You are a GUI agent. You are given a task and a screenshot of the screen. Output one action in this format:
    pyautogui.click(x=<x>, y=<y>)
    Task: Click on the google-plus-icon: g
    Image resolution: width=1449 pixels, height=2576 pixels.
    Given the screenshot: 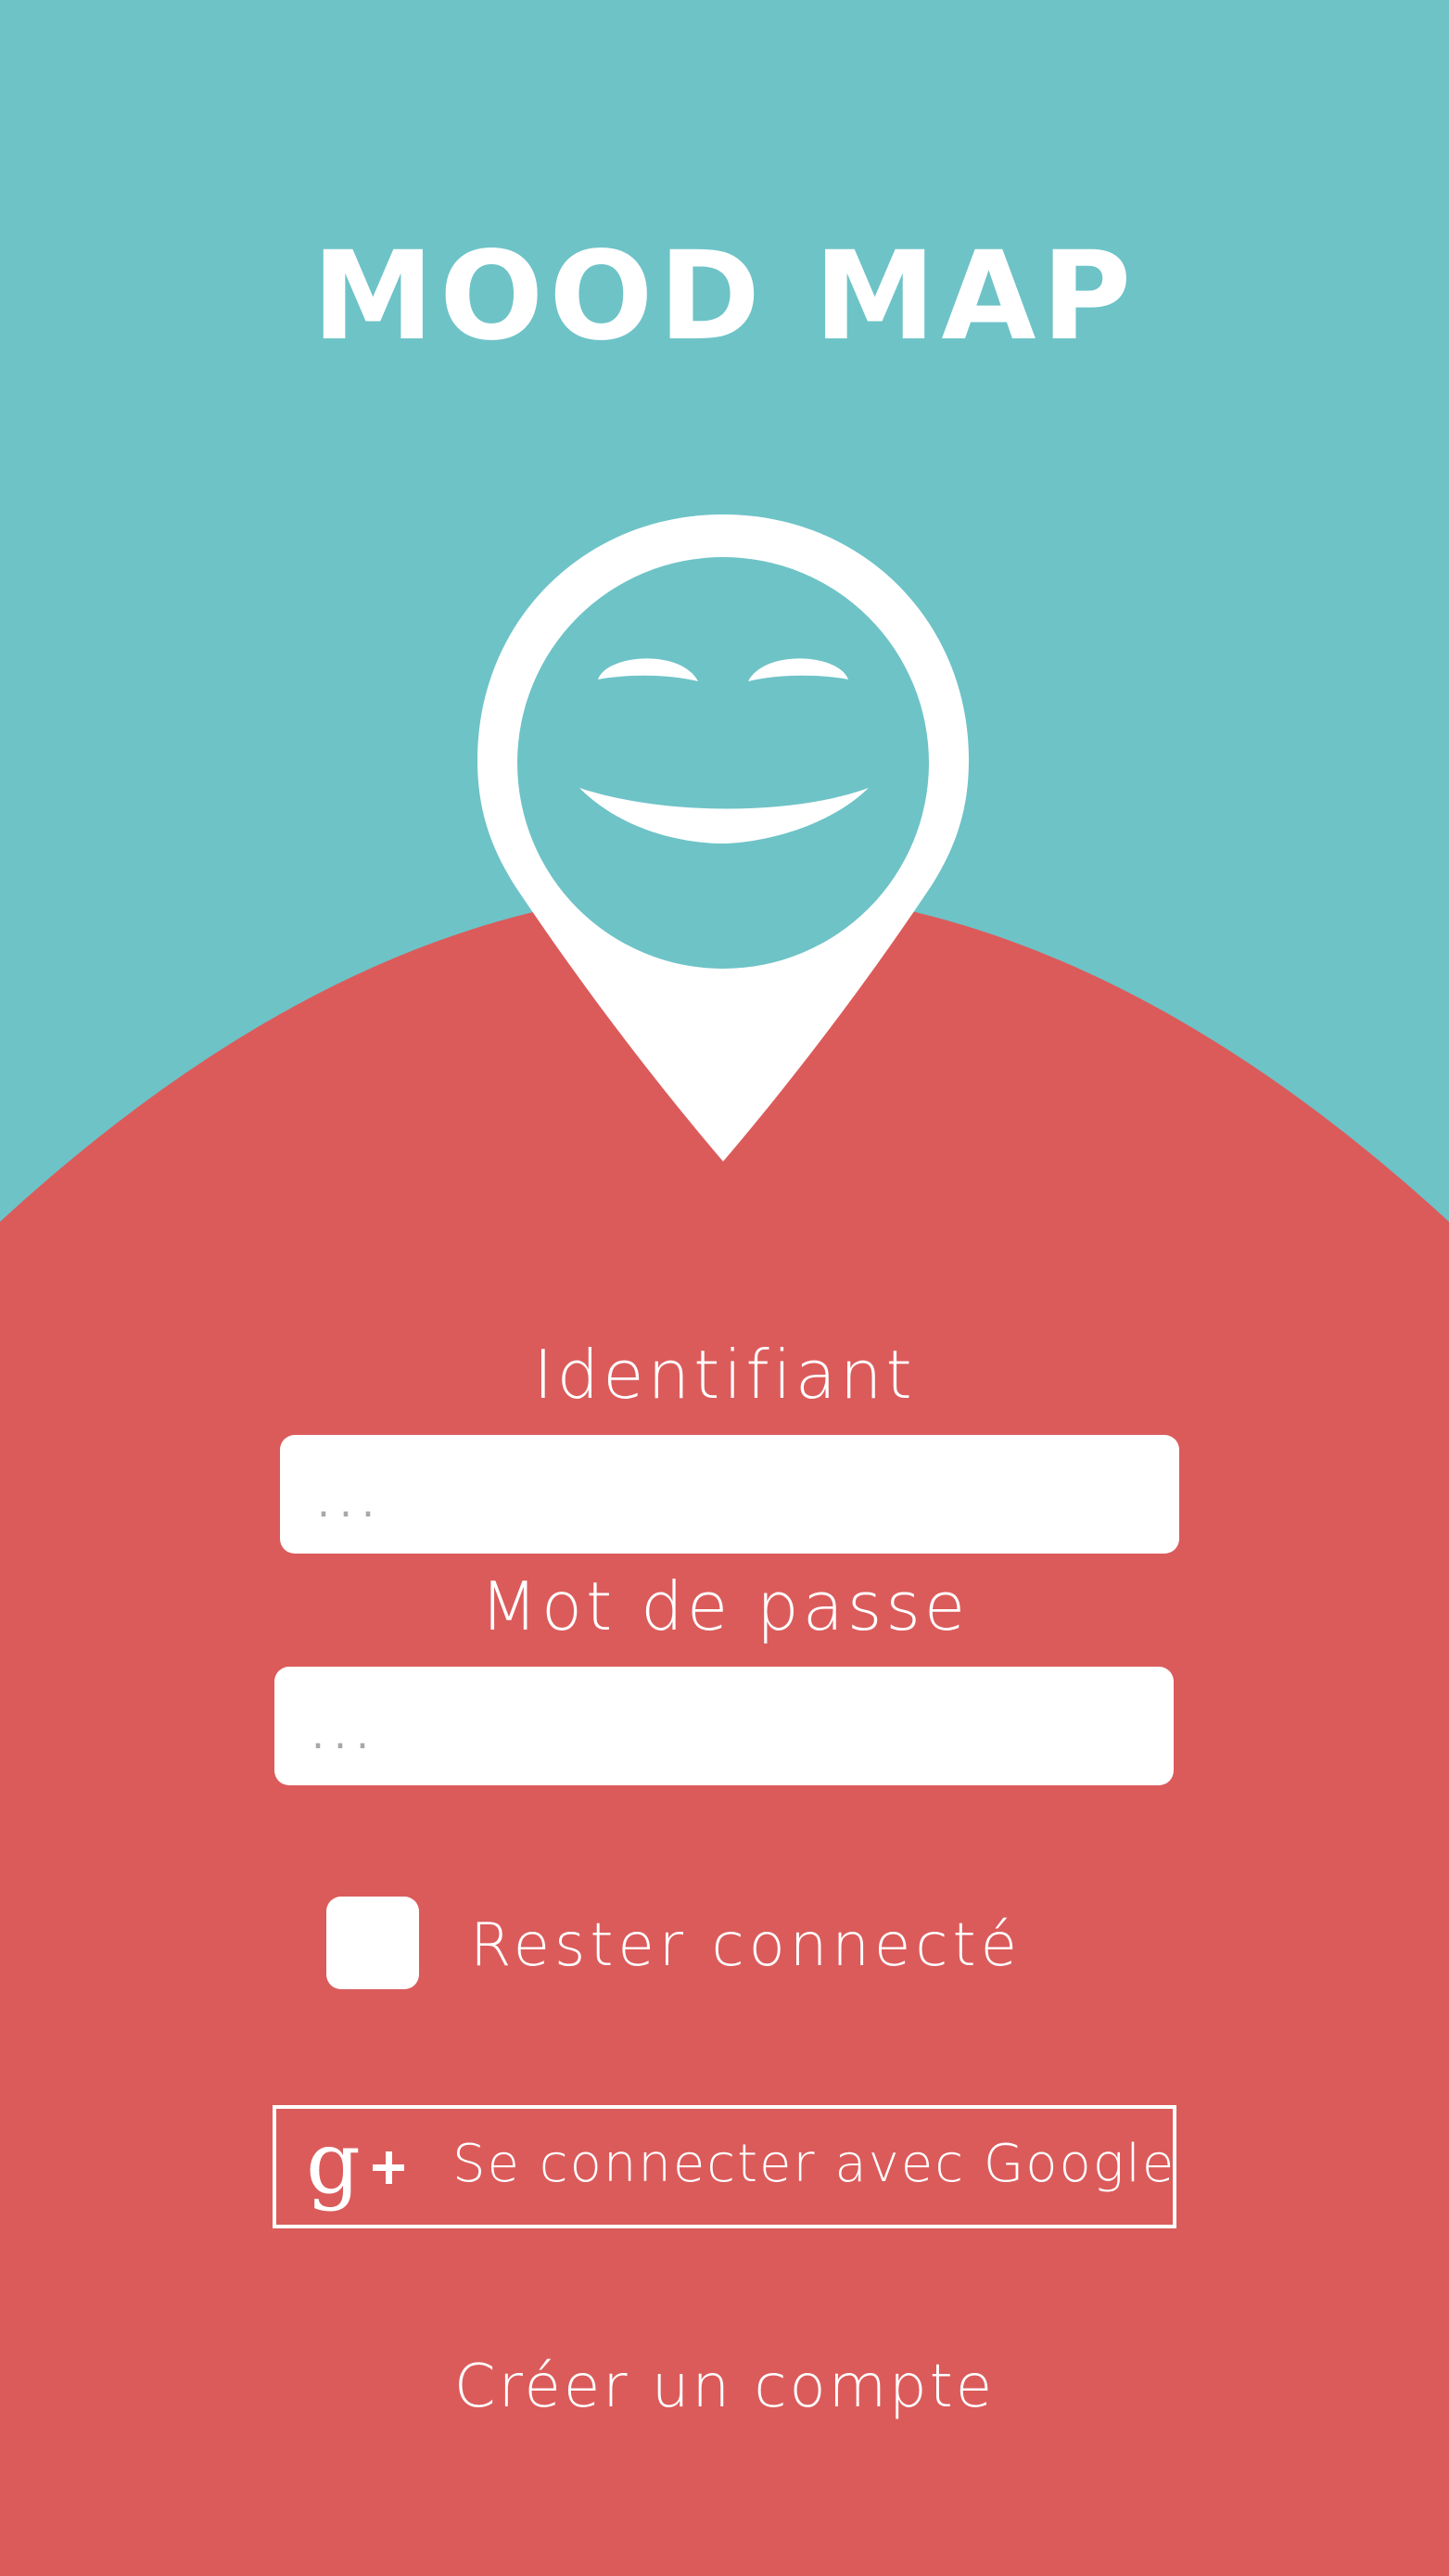 What is the action you would take?
    pyautogui.click(x=355, y=2166)
    